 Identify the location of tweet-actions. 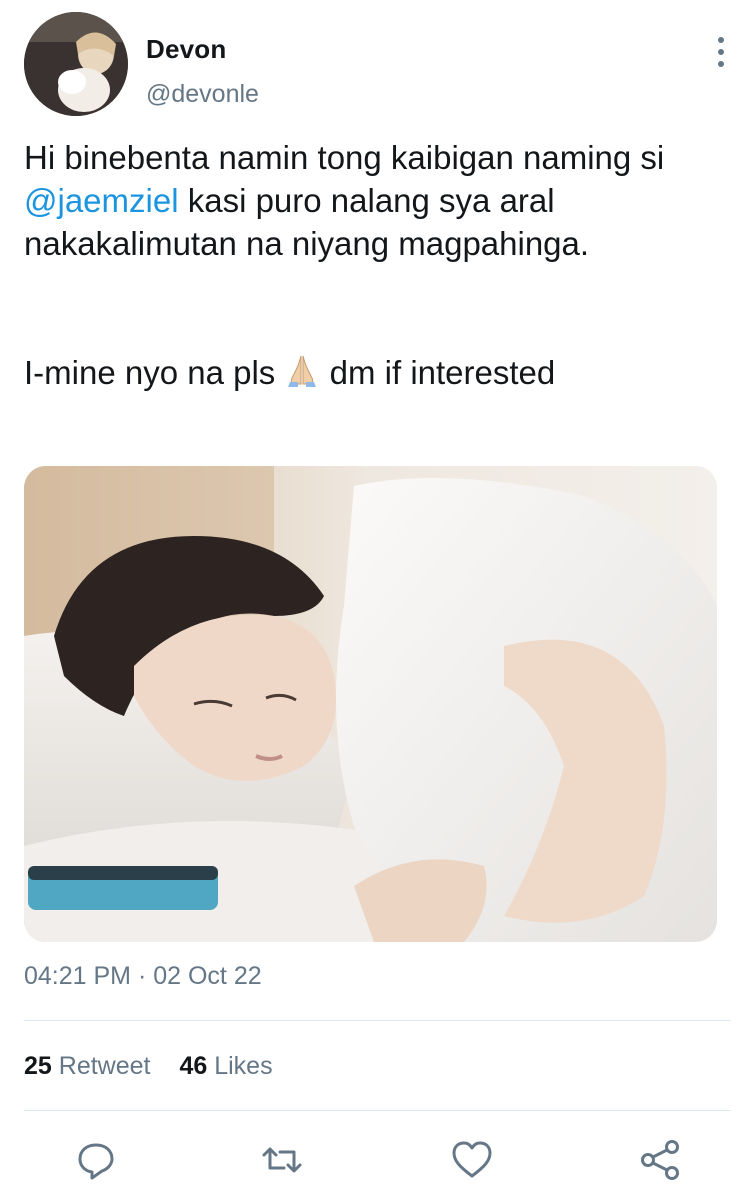
(377, 1160).